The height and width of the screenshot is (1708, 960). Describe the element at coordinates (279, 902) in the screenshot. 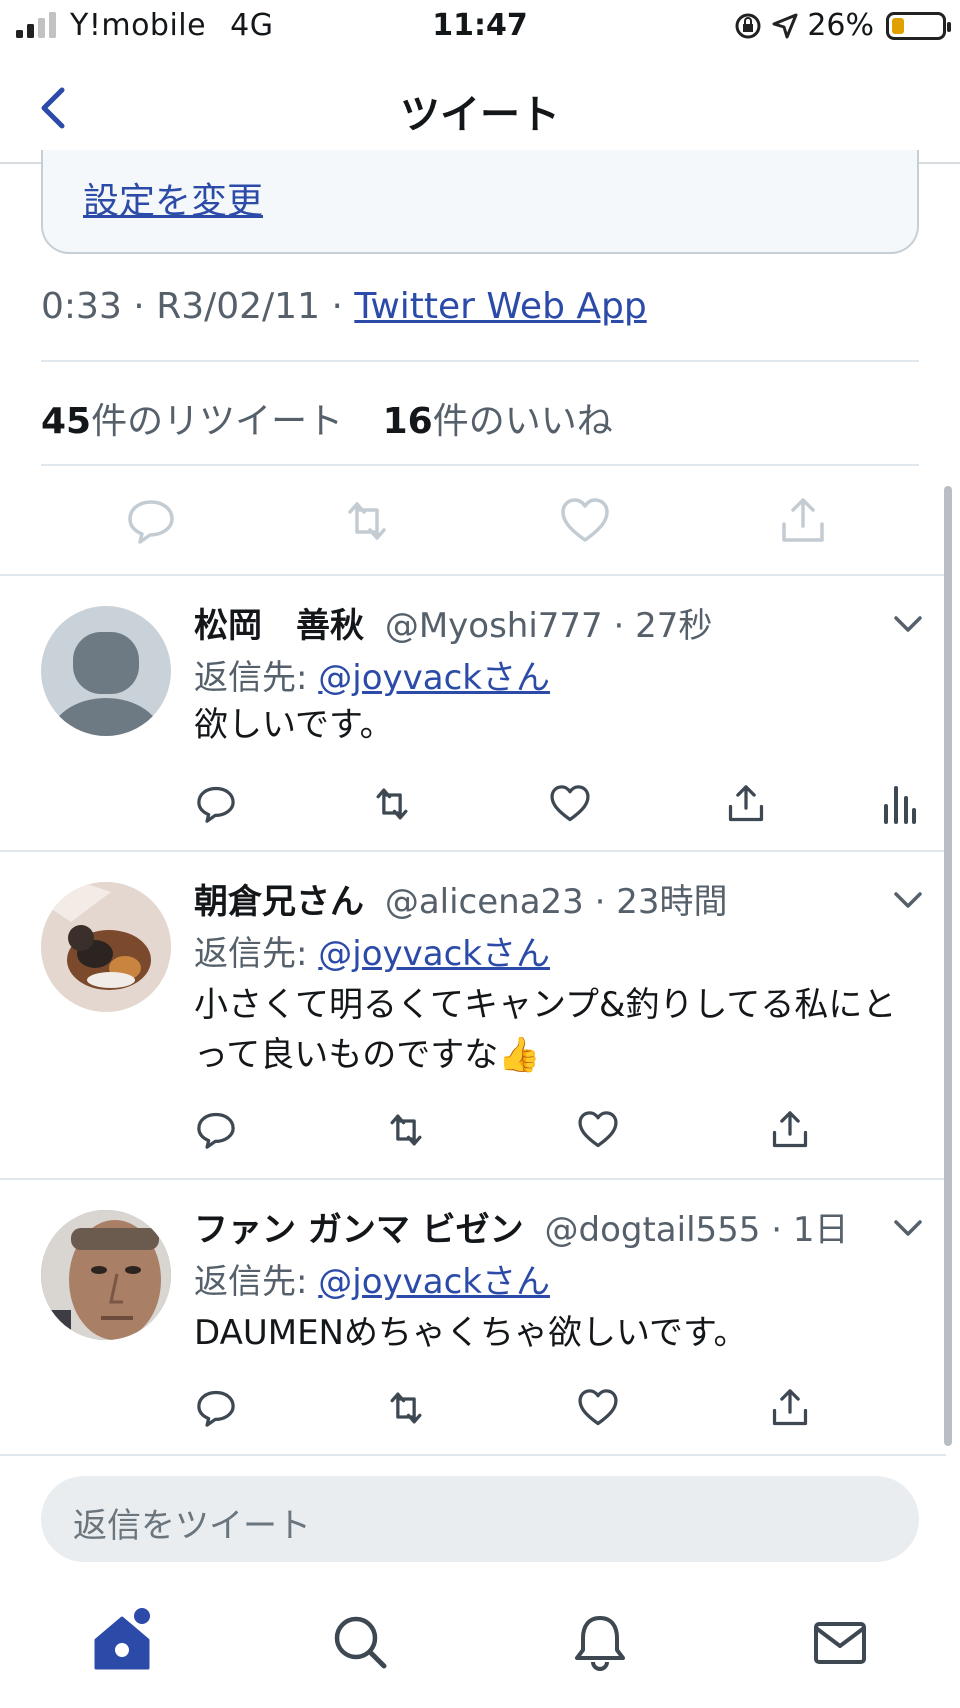

I see `display-name: 朝倉兄さん` at that location.